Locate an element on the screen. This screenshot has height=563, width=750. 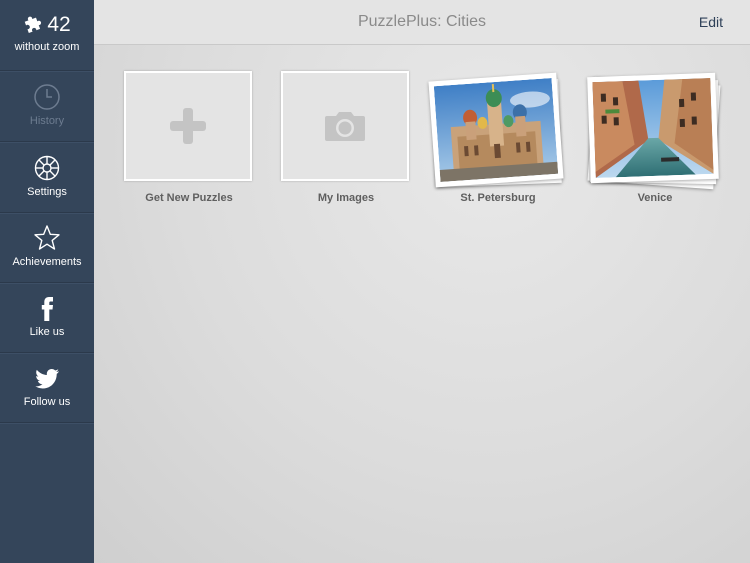
venice-tile: Venice is located at coordinates (655, 146).